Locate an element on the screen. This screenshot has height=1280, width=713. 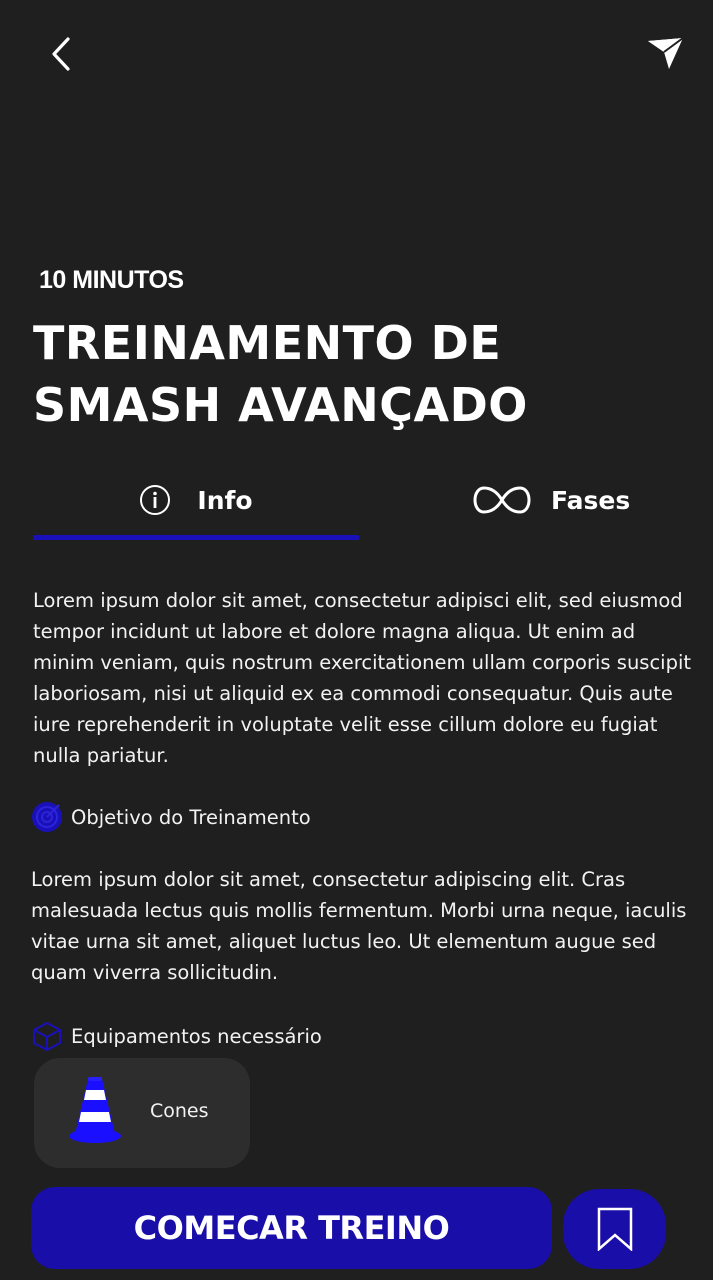
equipment-heading-label: Equipamentos necessário is located at coordinates (196, 1036).